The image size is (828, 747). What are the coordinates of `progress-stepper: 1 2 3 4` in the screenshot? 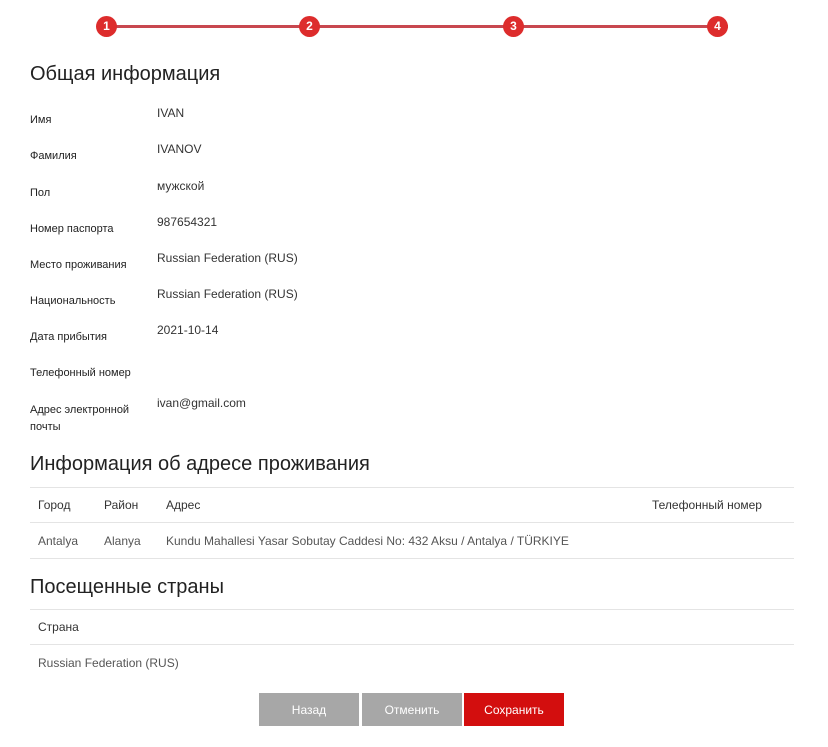 It's located at (417, 27).